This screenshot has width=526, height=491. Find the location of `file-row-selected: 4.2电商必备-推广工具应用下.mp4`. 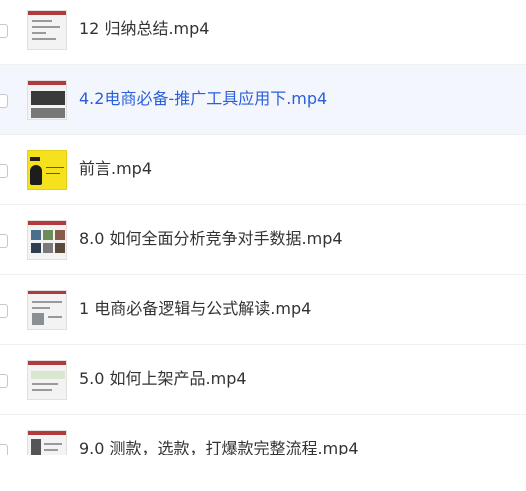

file-row-selected: 4.2电商必备-推广工具应用下.mp4 is located at coordinates (263, 100).